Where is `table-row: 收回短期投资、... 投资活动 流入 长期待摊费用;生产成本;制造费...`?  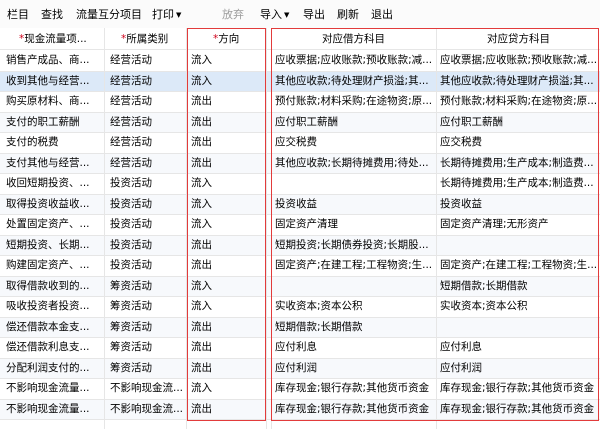
table-row: 收回短期投资、... 投资活动 流入 长期待摊费用;生产成本;制造费... is located at coordinates (300, 183).